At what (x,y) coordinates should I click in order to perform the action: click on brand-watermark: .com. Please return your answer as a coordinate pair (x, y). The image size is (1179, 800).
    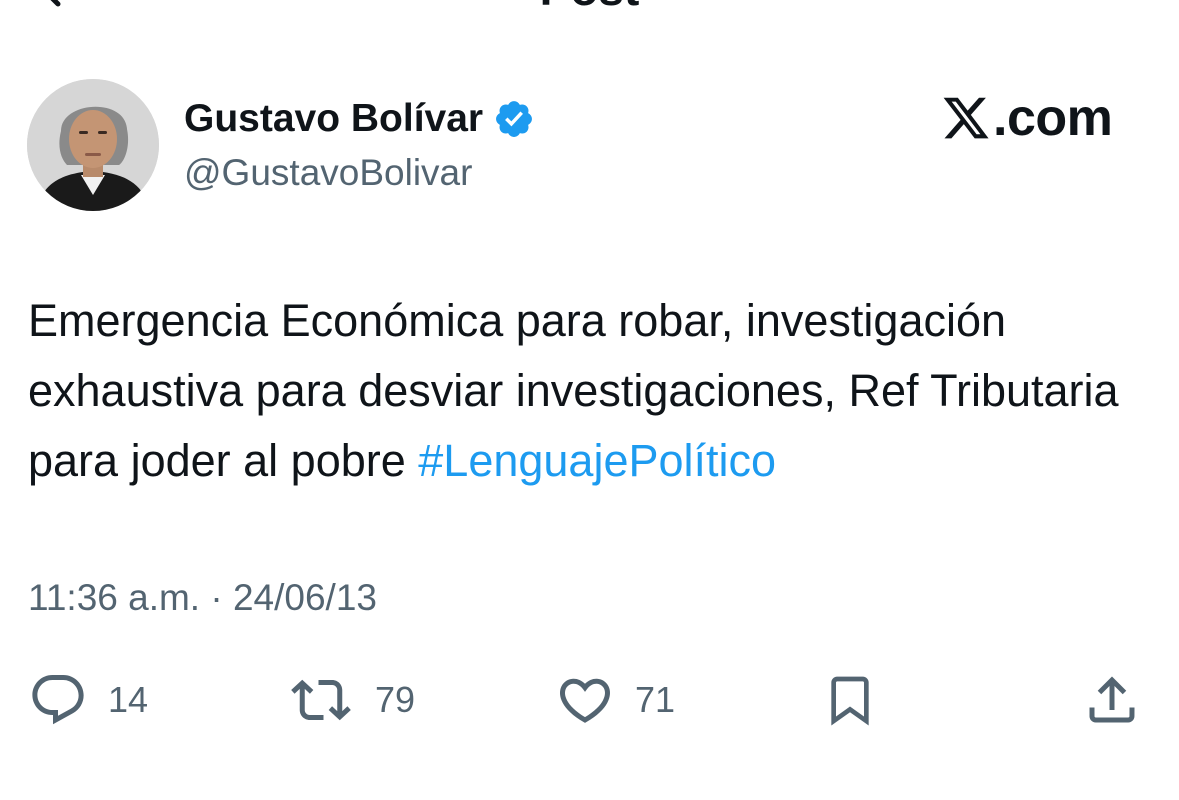
    Looking at the image, I should click on (1027, 118).